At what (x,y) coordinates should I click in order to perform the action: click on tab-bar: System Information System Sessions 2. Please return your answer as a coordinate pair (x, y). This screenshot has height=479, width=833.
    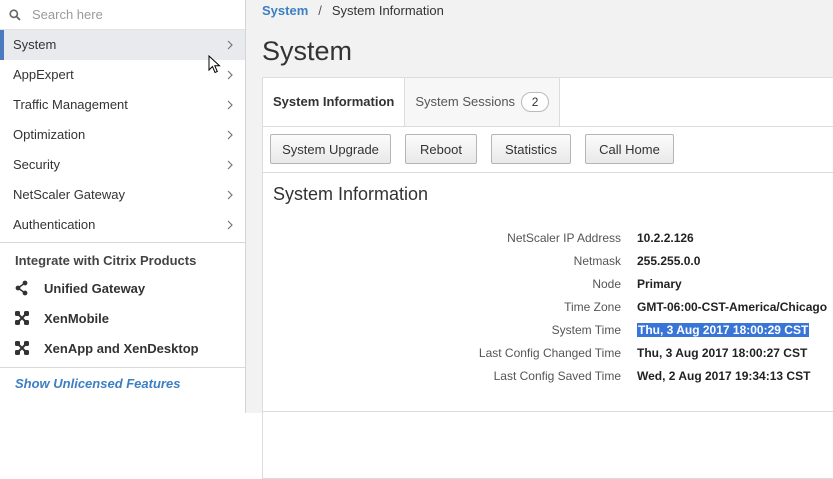
    Looking at the image, I should click on (548, 102).